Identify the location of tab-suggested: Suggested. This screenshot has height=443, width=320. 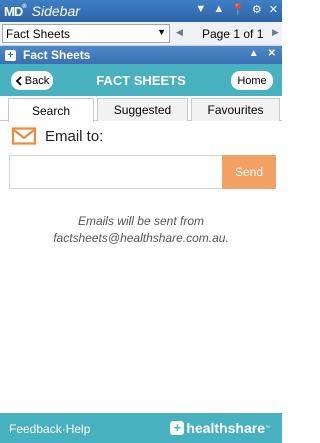
(142, 109).